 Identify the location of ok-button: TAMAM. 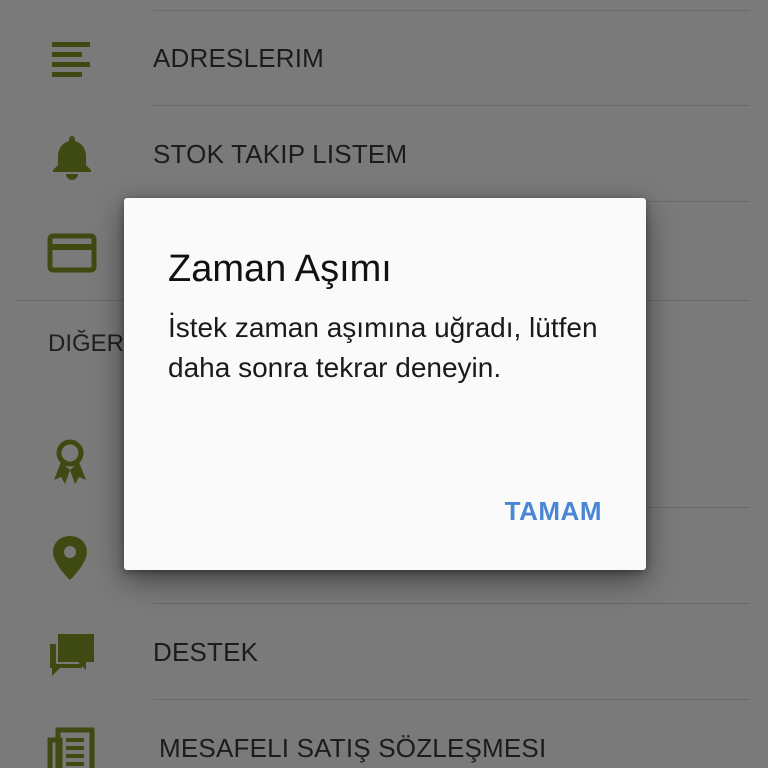
(553, 511).